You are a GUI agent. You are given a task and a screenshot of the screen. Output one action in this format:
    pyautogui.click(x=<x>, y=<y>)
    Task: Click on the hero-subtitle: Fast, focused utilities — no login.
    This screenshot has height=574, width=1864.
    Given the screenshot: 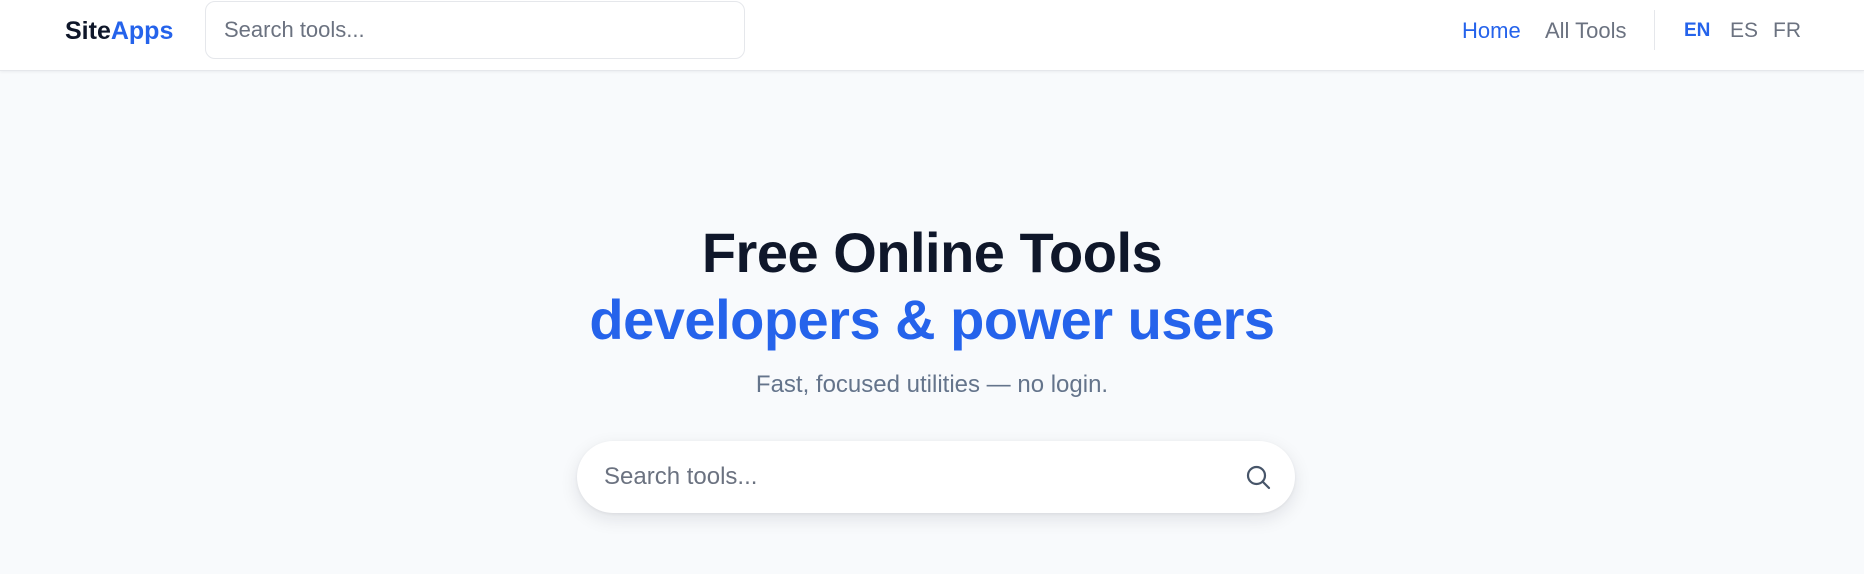 What is the action you would take?
    pyautogui.click(x=932, y=384)
    